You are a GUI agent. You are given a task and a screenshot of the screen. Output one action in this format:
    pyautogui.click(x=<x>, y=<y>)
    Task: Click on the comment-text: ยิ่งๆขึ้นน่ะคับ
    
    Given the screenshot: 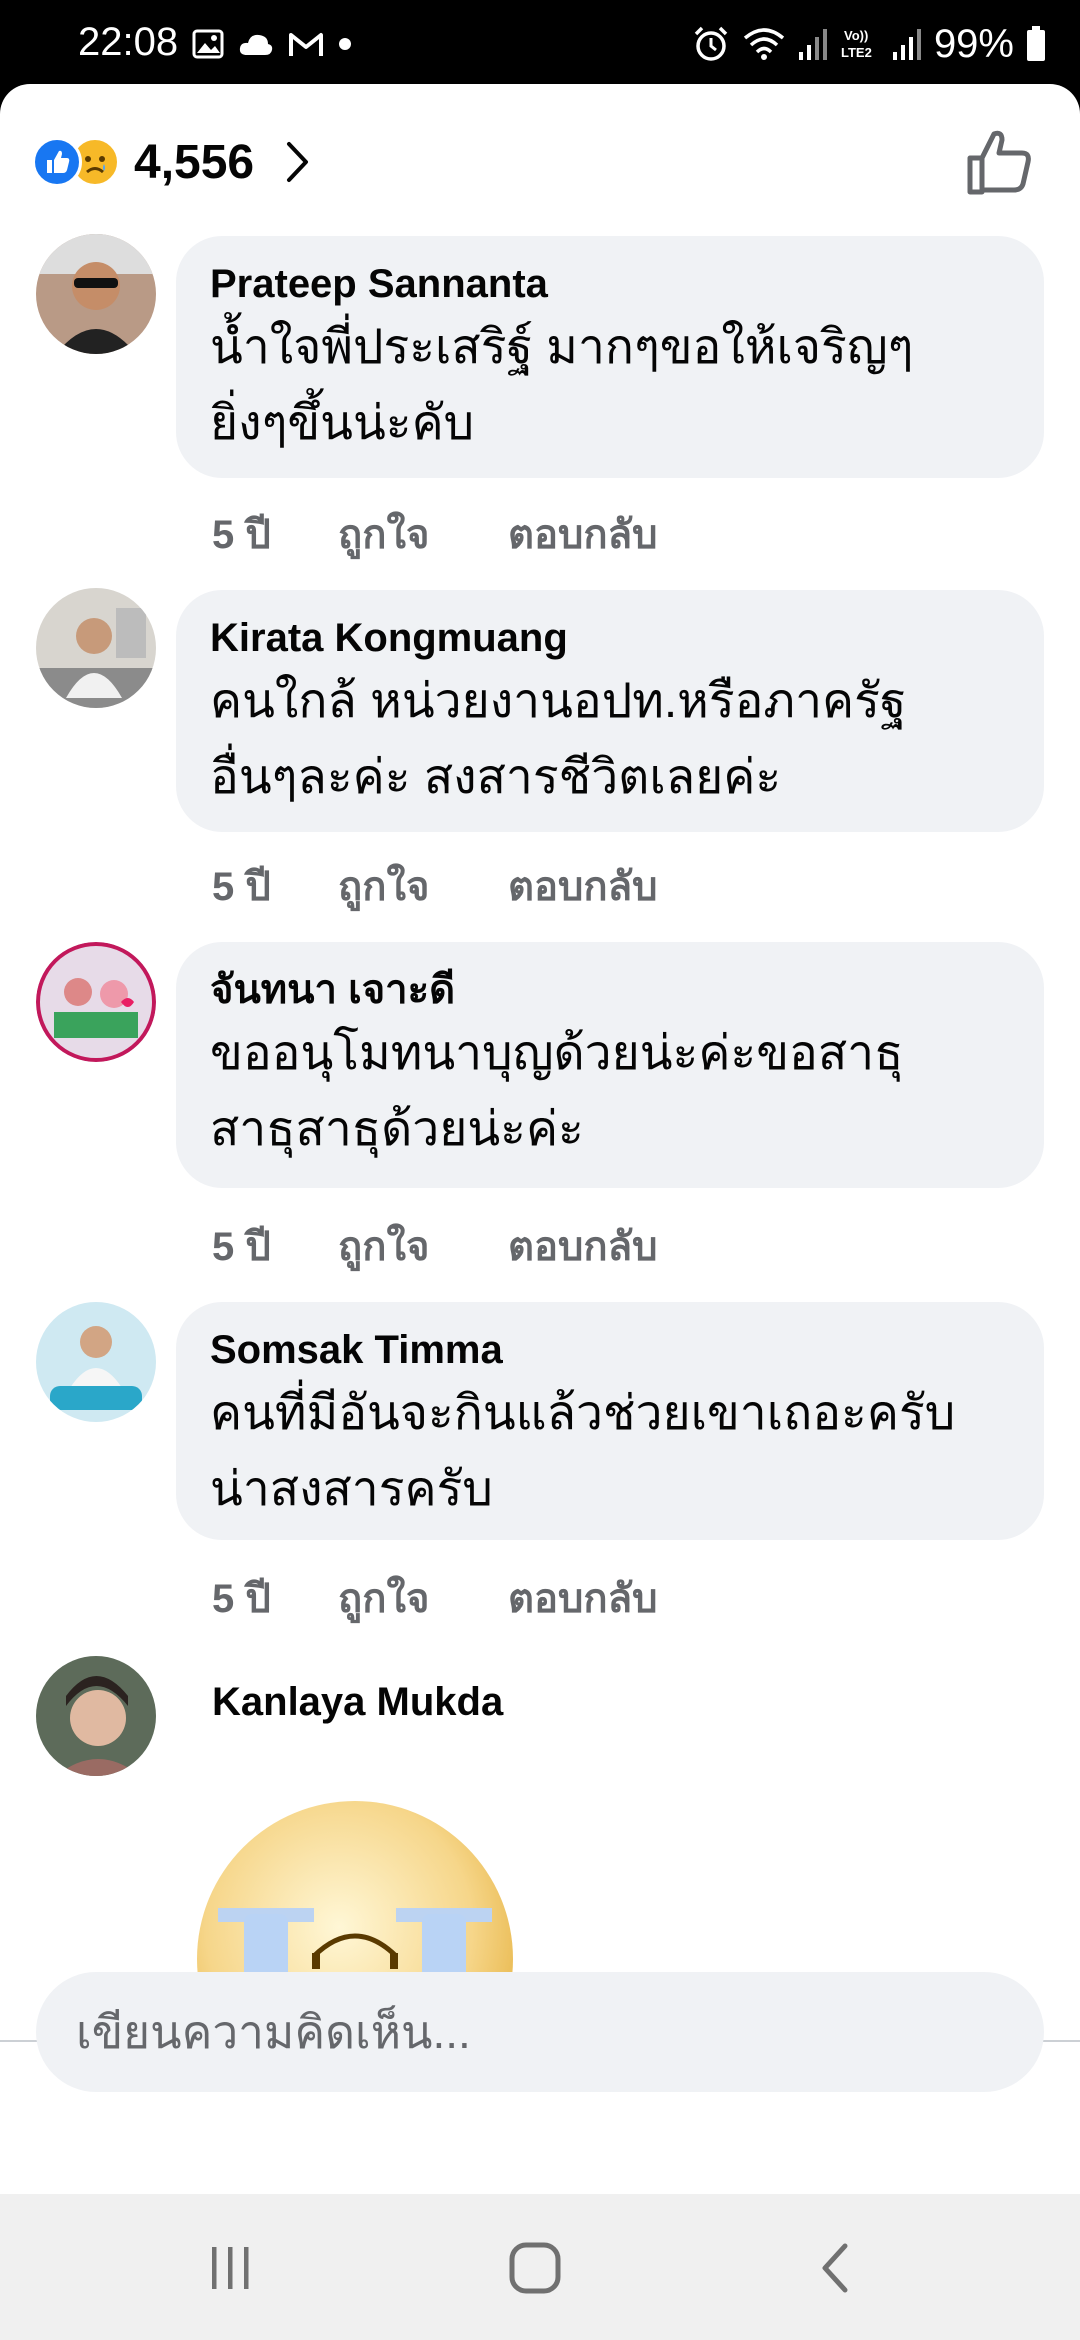 What is the action you would take?
    pyautogui.click(x=342, y=423)
    